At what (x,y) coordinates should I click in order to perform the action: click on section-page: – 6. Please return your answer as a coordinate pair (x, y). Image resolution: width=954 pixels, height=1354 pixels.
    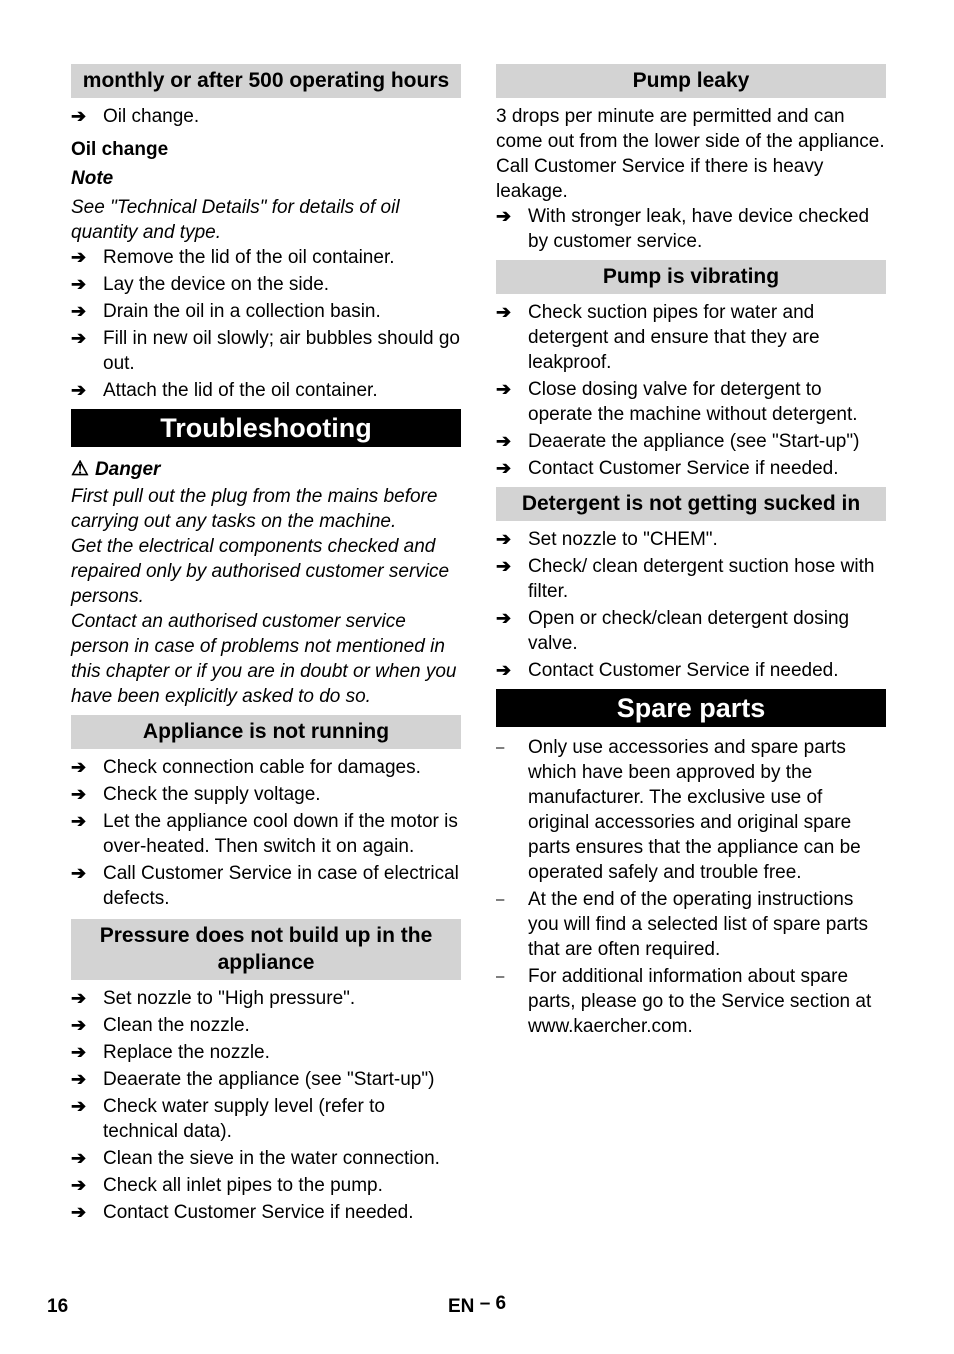
    Looking at the image, I should click on (493, 1303).